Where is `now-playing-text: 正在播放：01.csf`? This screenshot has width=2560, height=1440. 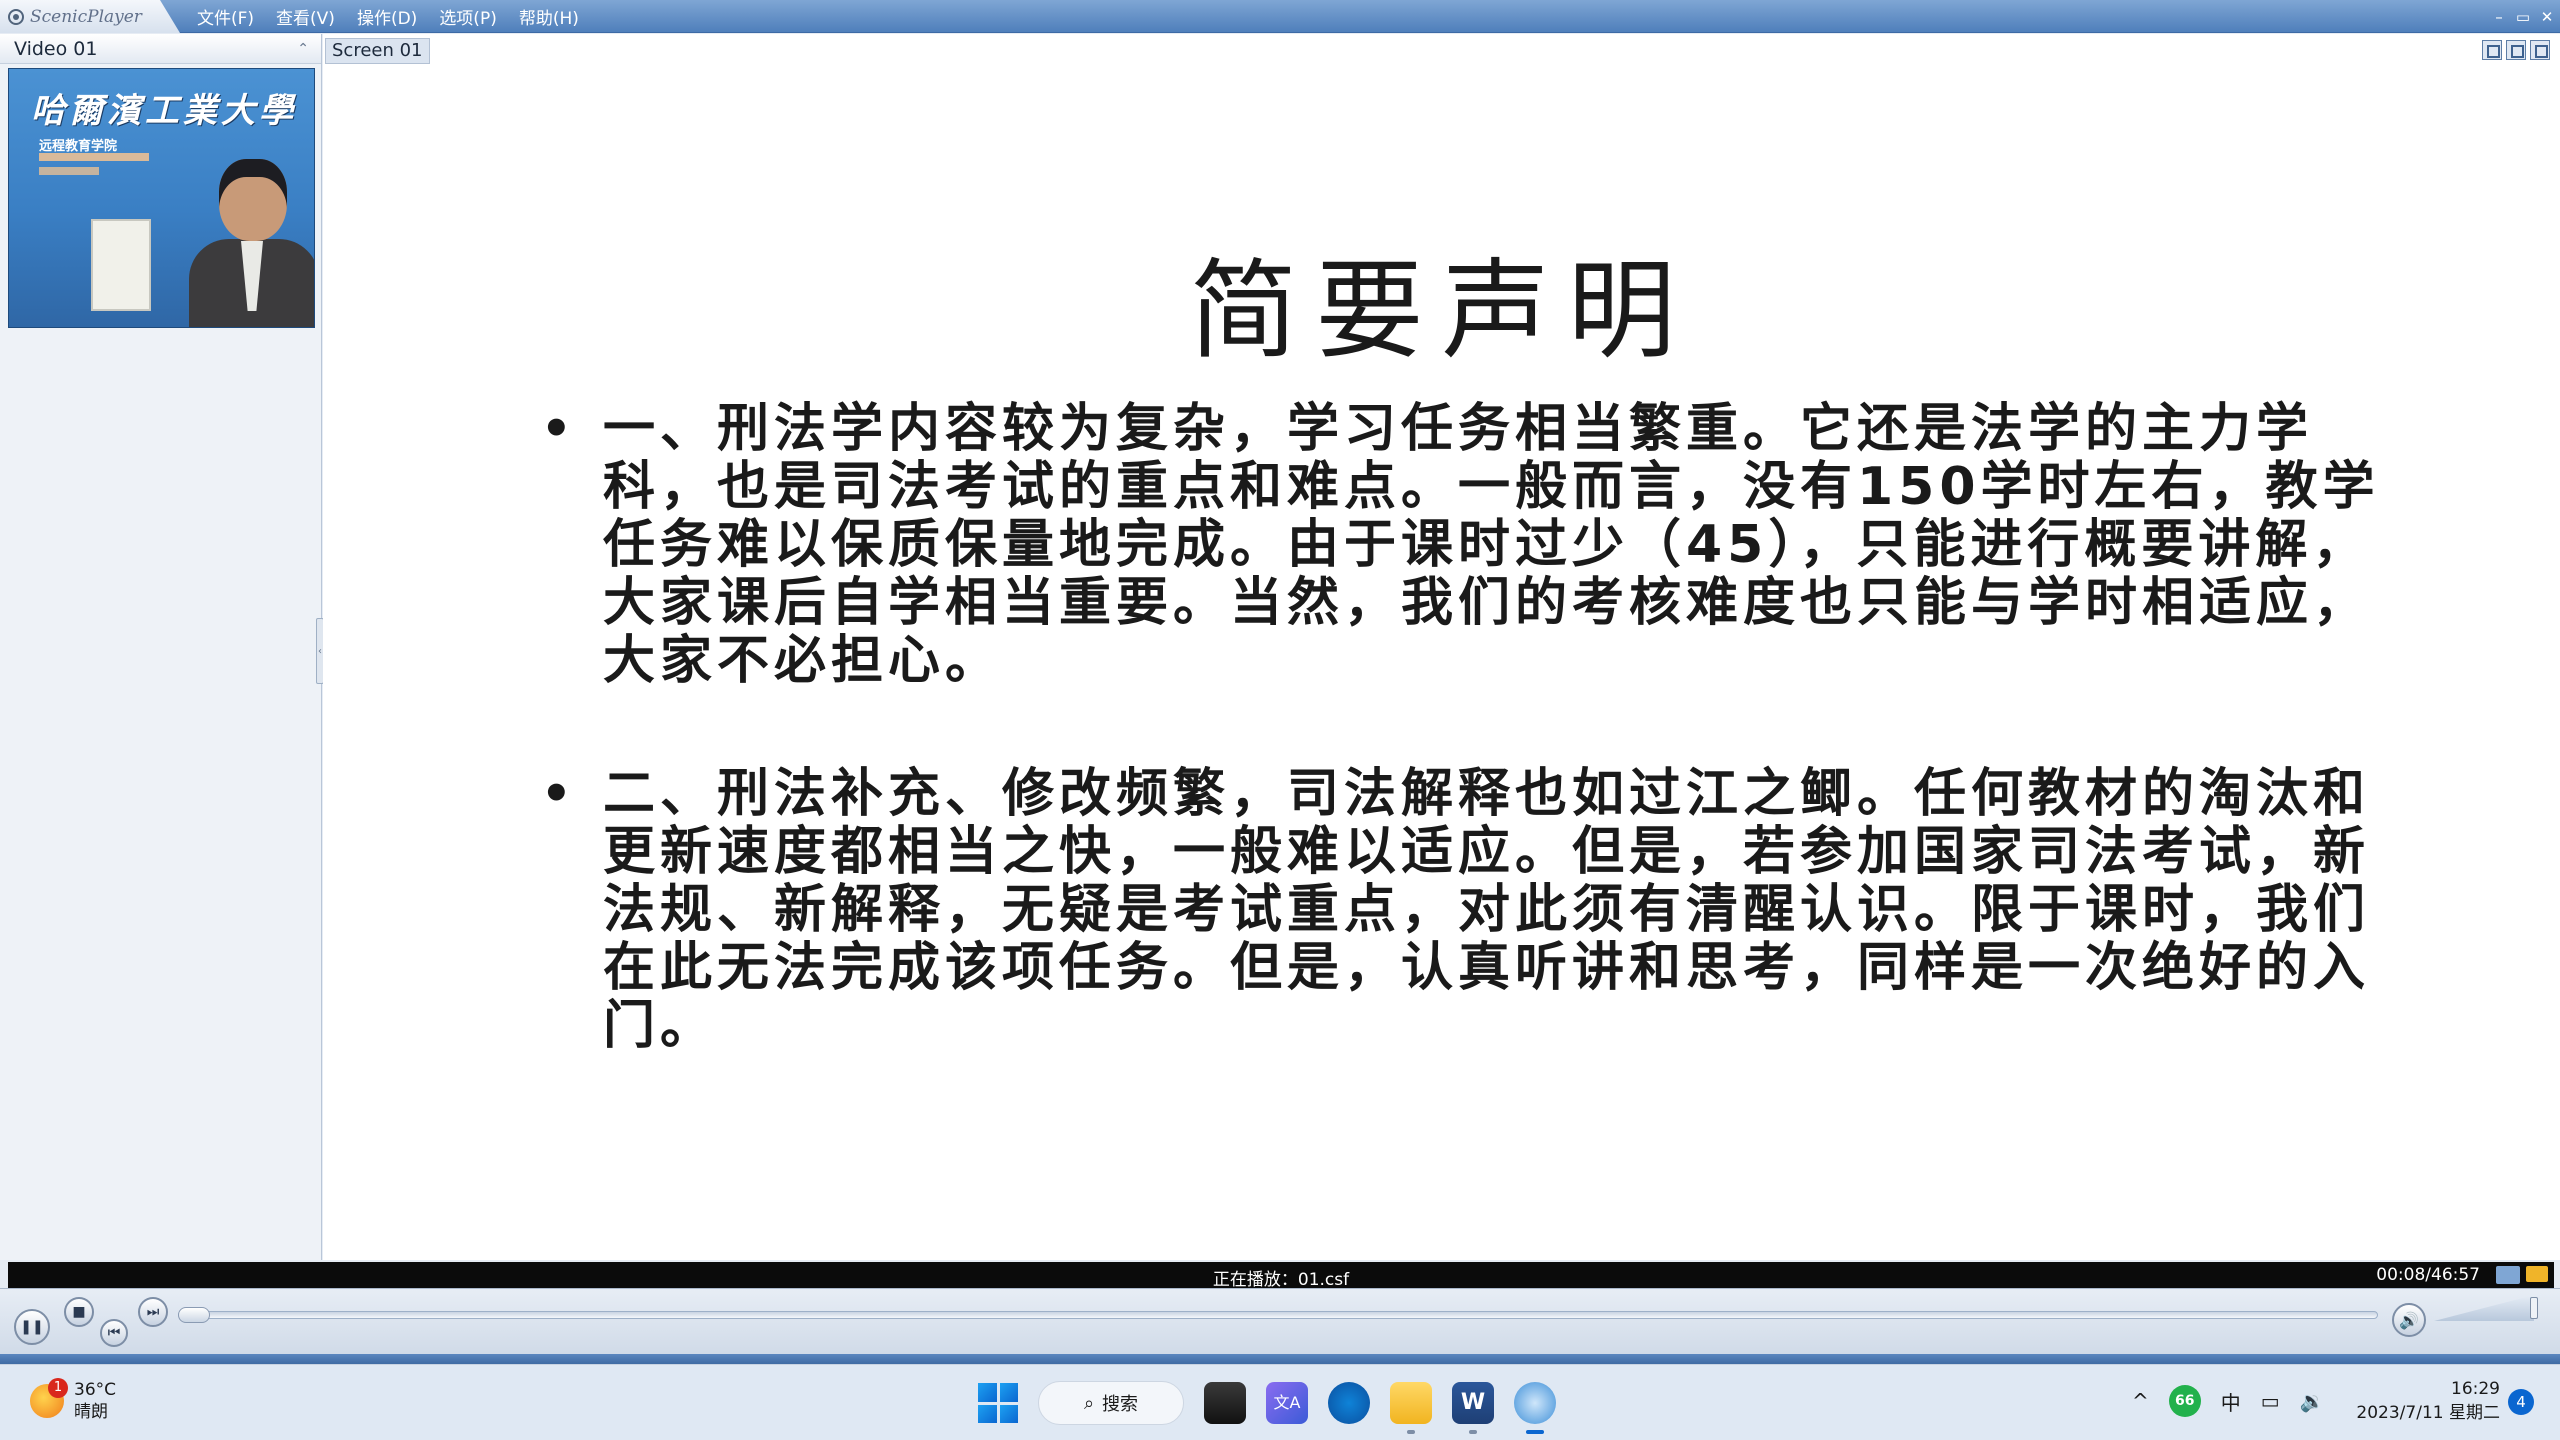 now-playing-text: 正在播放：01.csf is located at coordinates (1281, 1280).